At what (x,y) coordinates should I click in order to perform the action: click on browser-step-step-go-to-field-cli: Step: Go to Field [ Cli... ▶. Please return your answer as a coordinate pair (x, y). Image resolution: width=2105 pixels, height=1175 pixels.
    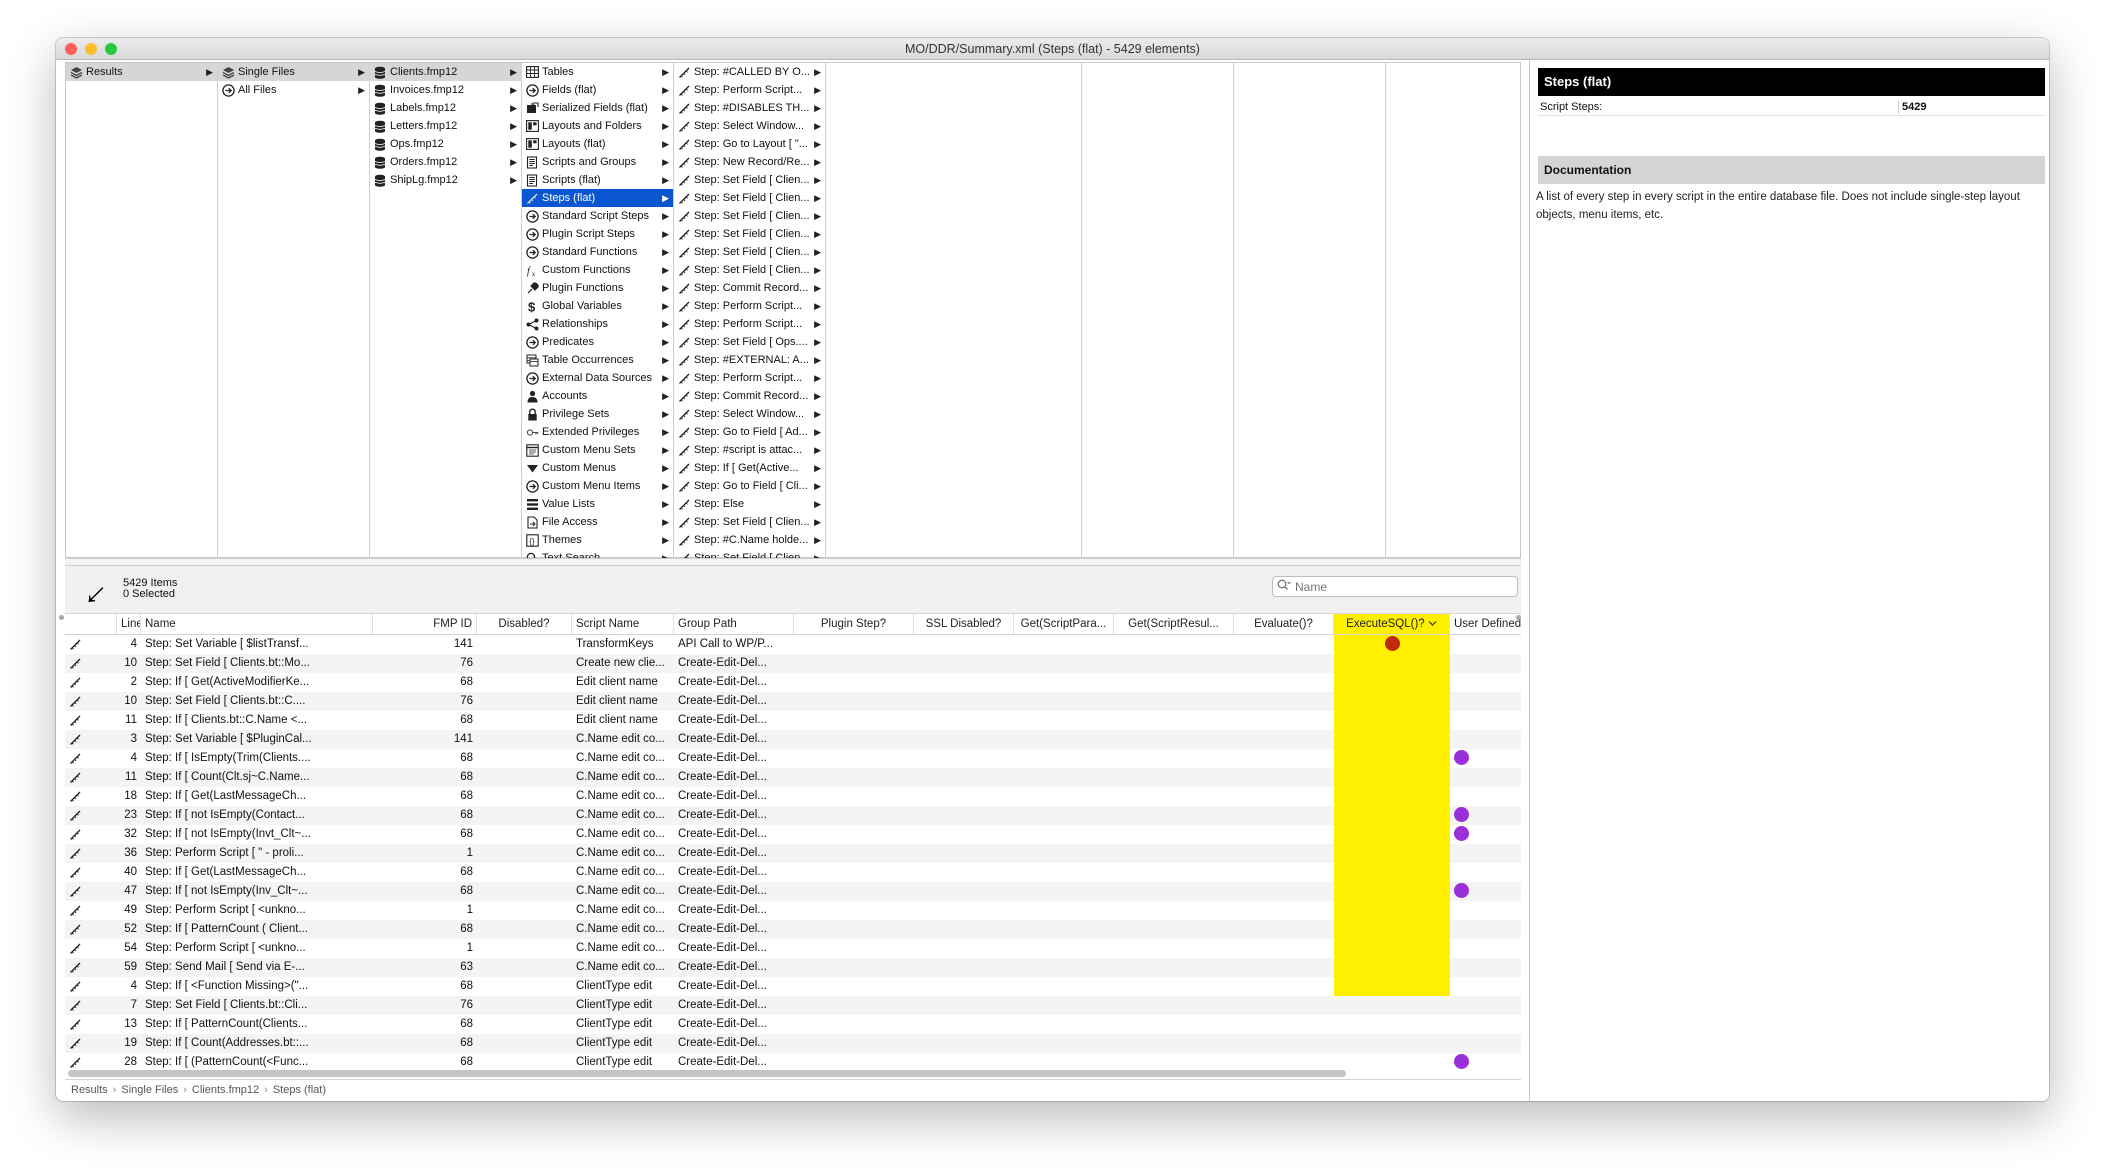
    Looking at the image, I should click on (749, 486).